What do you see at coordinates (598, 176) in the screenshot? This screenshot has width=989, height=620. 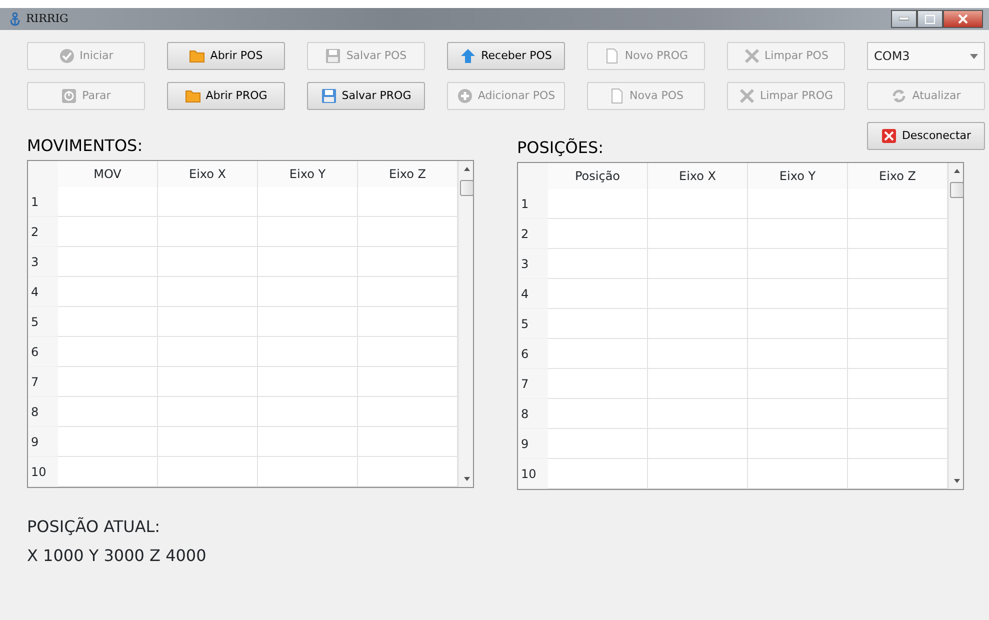 I see `column-header: Posição` at bounding box center [598, 176].